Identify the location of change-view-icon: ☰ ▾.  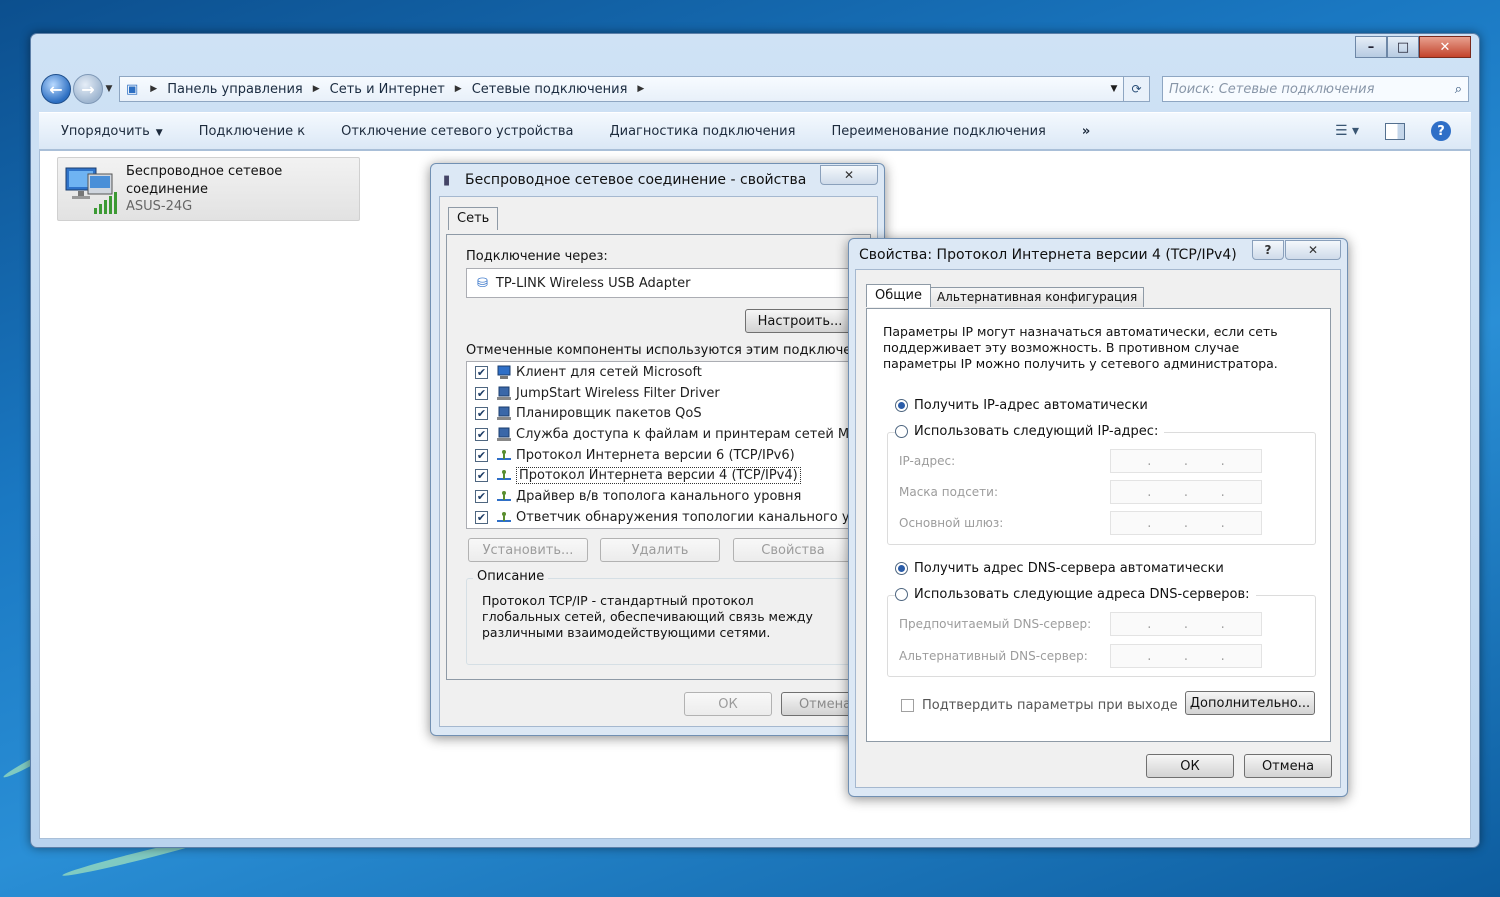
(1347, 131).